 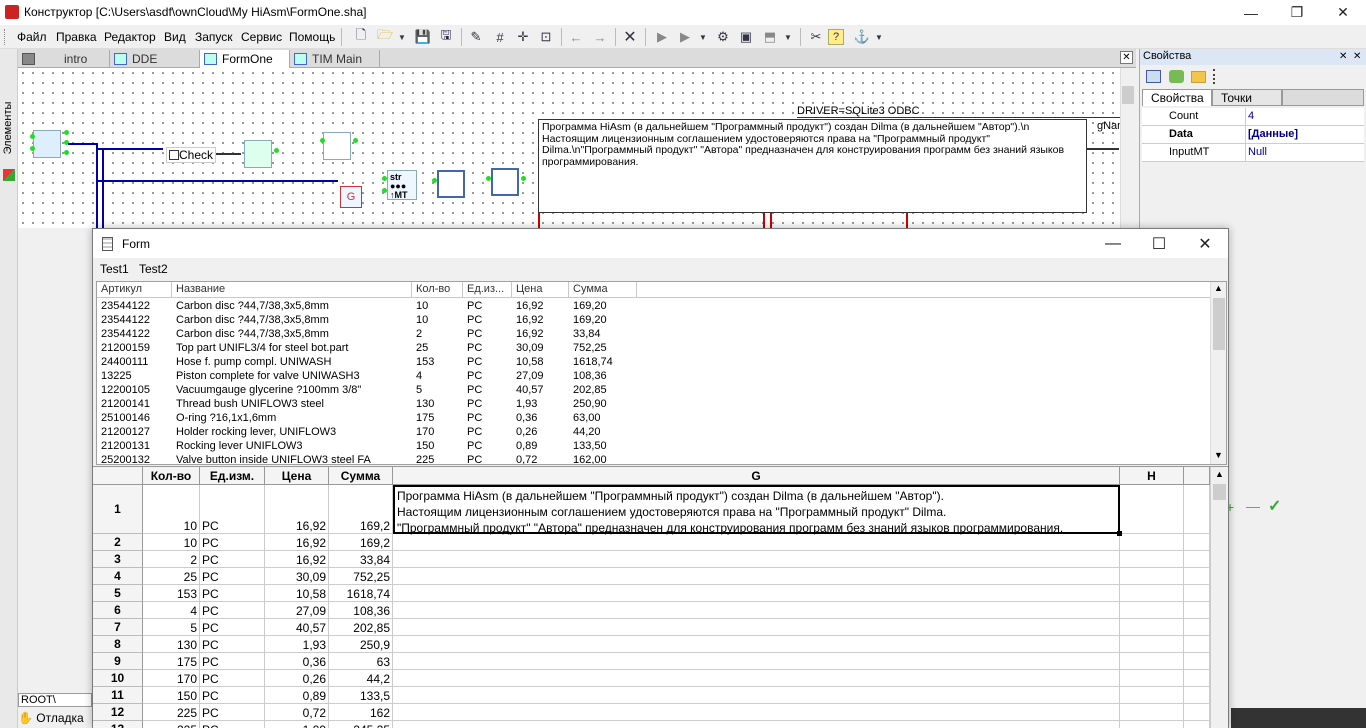 I want to click on forward-arrow-icon: →, so click(x=600, y=37).